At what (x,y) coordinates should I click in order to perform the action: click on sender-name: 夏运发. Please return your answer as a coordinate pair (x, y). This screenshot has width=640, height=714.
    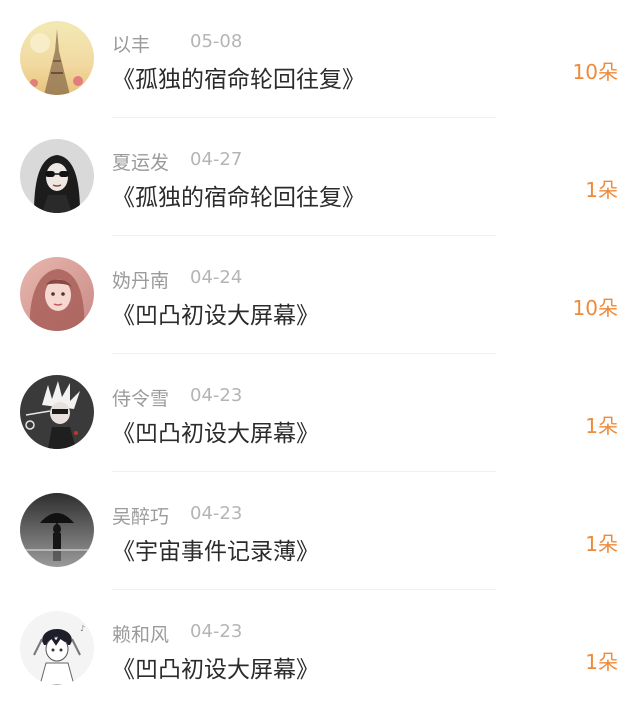
    Looking at the image, I should click on (141, 163).